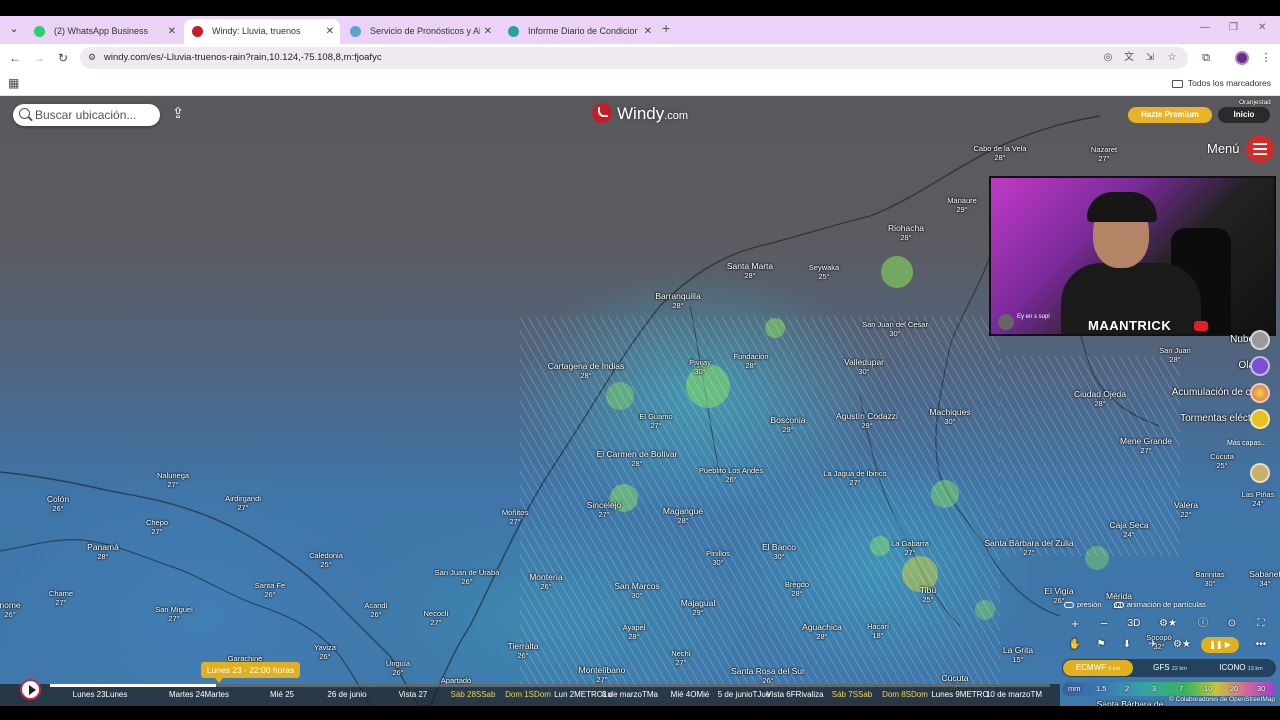 The width and height of the screenshot is (1280, 720). I want to click on tab-search-button: ⌄, so click(14, 29).